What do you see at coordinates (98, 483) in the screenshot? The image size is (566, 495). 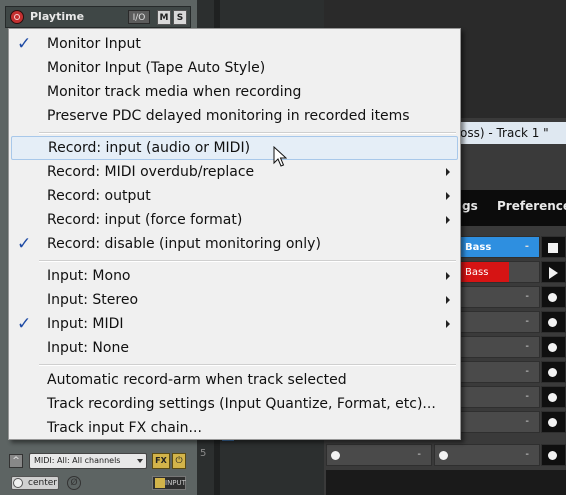 I see `track-pan-row: center Ø INPUT` at bounding box center [98, 483].